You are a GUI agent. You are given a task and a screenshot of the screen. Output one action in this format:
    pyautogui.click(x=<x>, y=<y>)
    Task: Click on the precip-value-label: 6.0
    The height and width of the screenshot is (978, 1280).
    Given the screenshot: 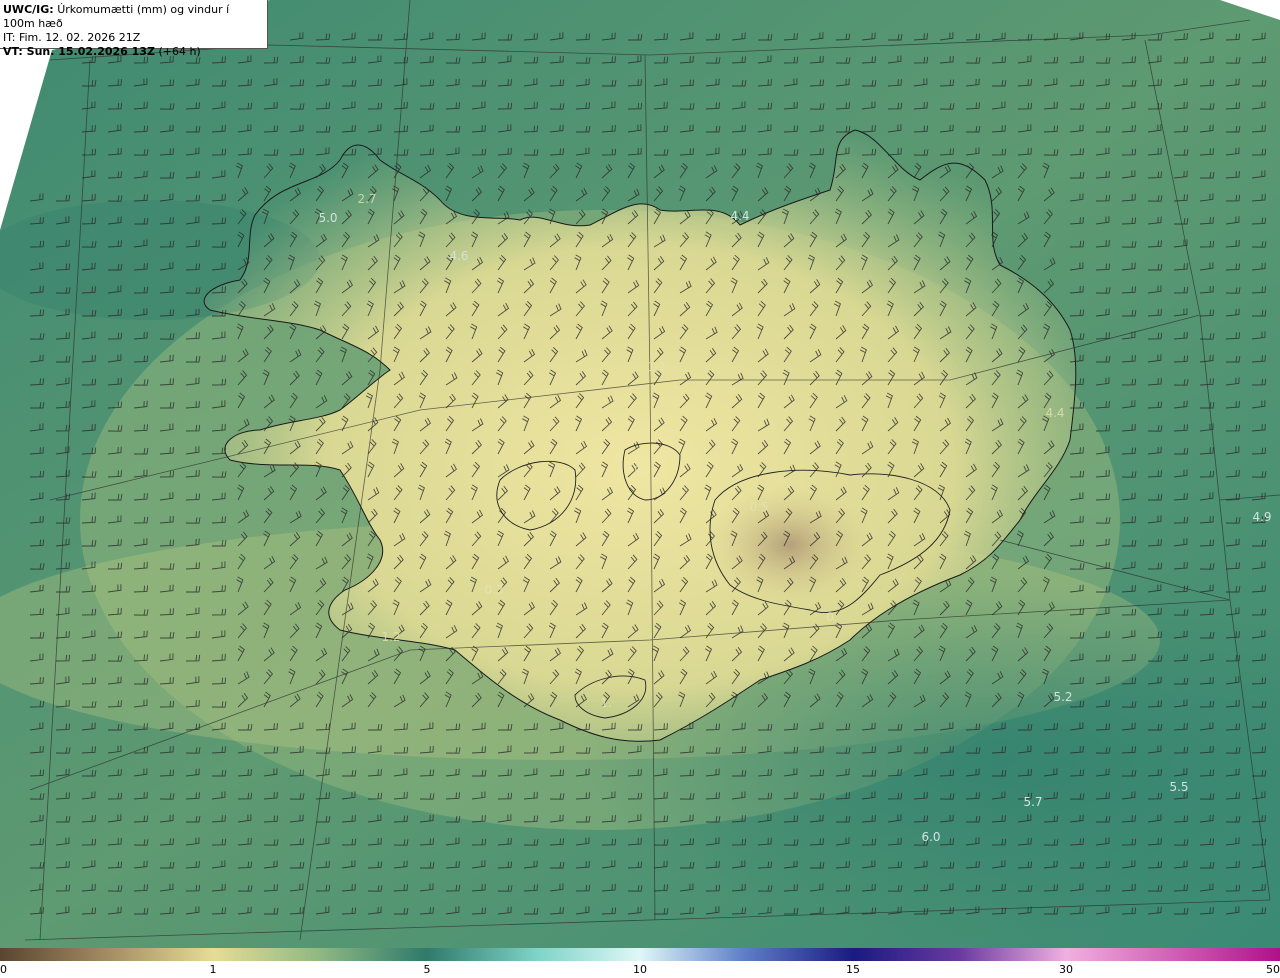 What is the action you would take?
    pyautogui.click(x=931, y=837)
    